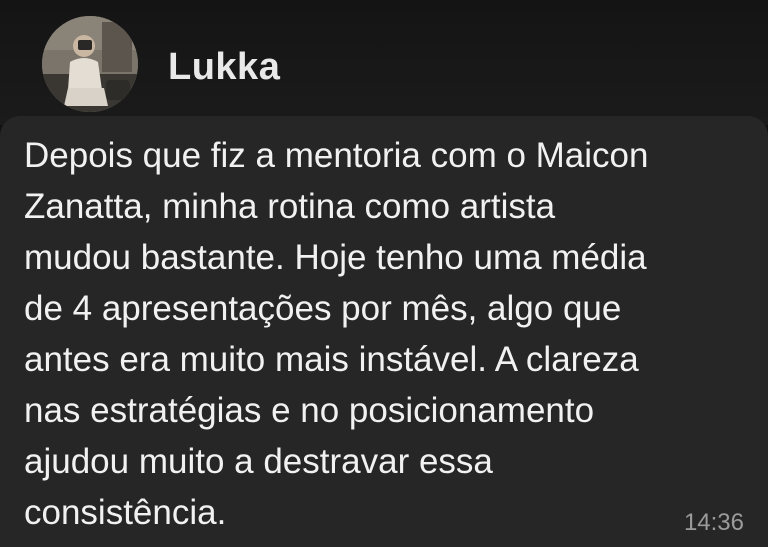  I want to click on avatar, so click(90, 64).